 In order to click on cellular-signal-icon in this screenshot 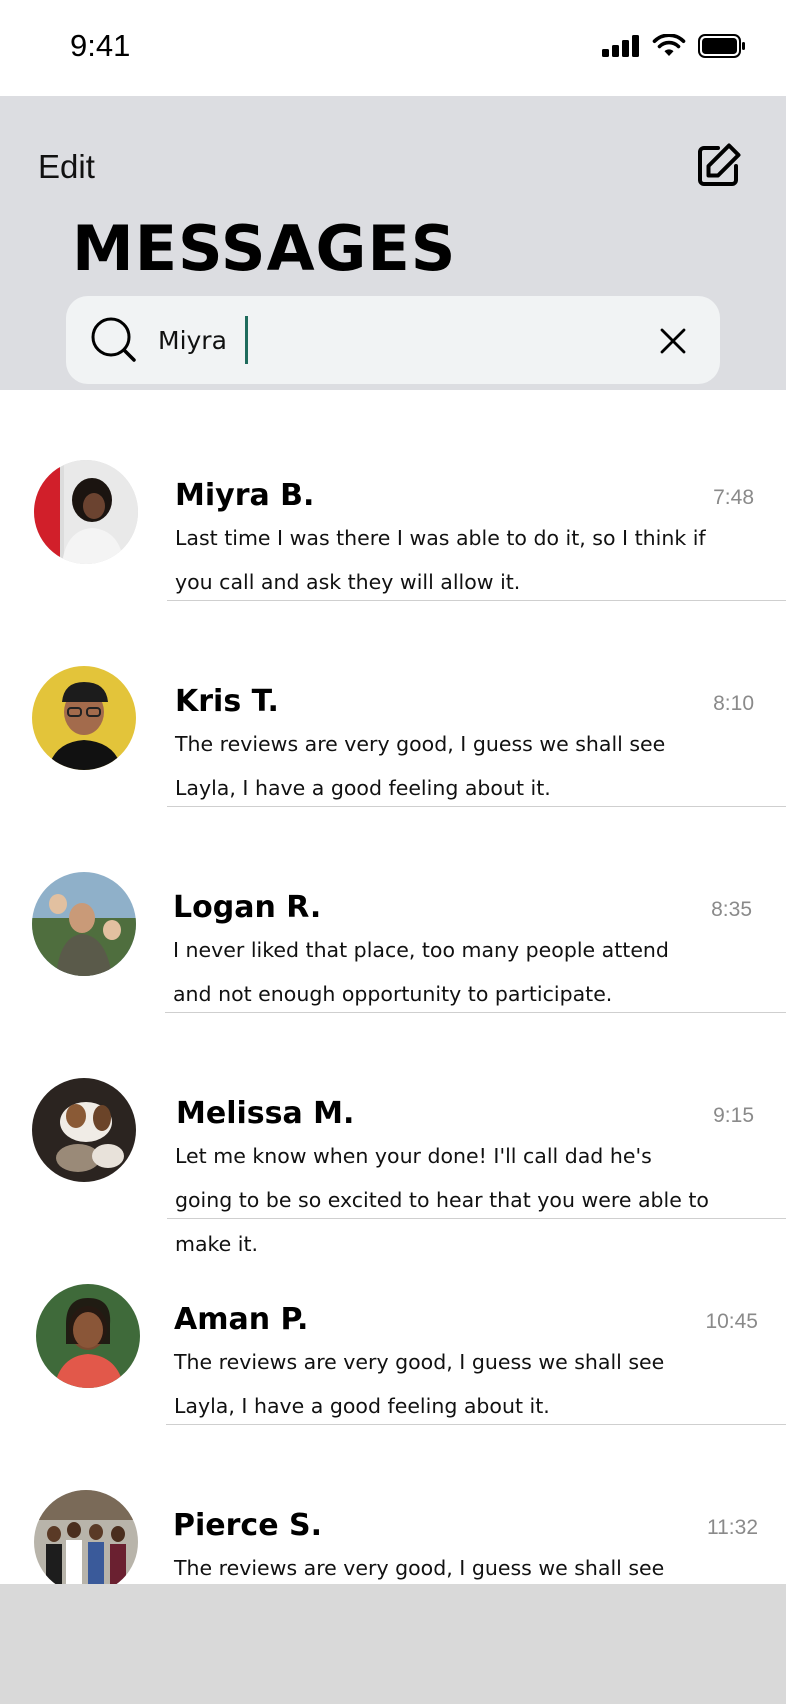, I will do `click(620, 46)`.